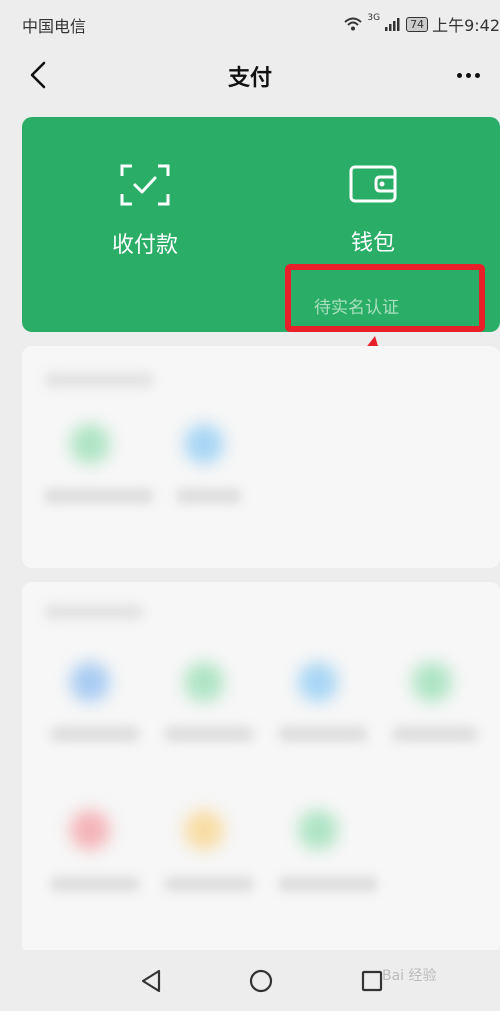  I want to click on nav-bar: 支付, so click(250, 75).